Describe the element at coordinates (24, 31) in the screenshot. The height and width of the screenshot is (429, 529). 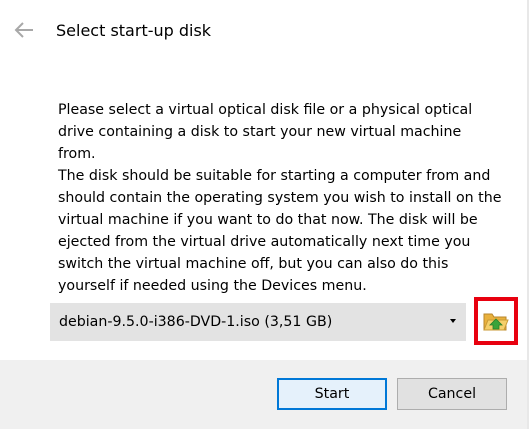
I see `arrow-left-icon` at that location.